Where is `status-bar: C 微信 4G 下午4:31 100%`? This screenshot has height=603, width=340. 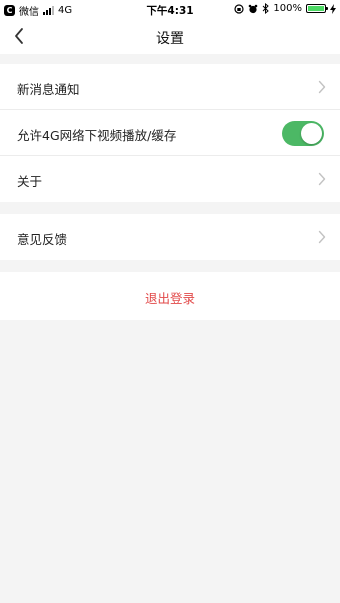
status-bar: C 微信 4G 下午4:31 100% is located at coordinates (170, 9).